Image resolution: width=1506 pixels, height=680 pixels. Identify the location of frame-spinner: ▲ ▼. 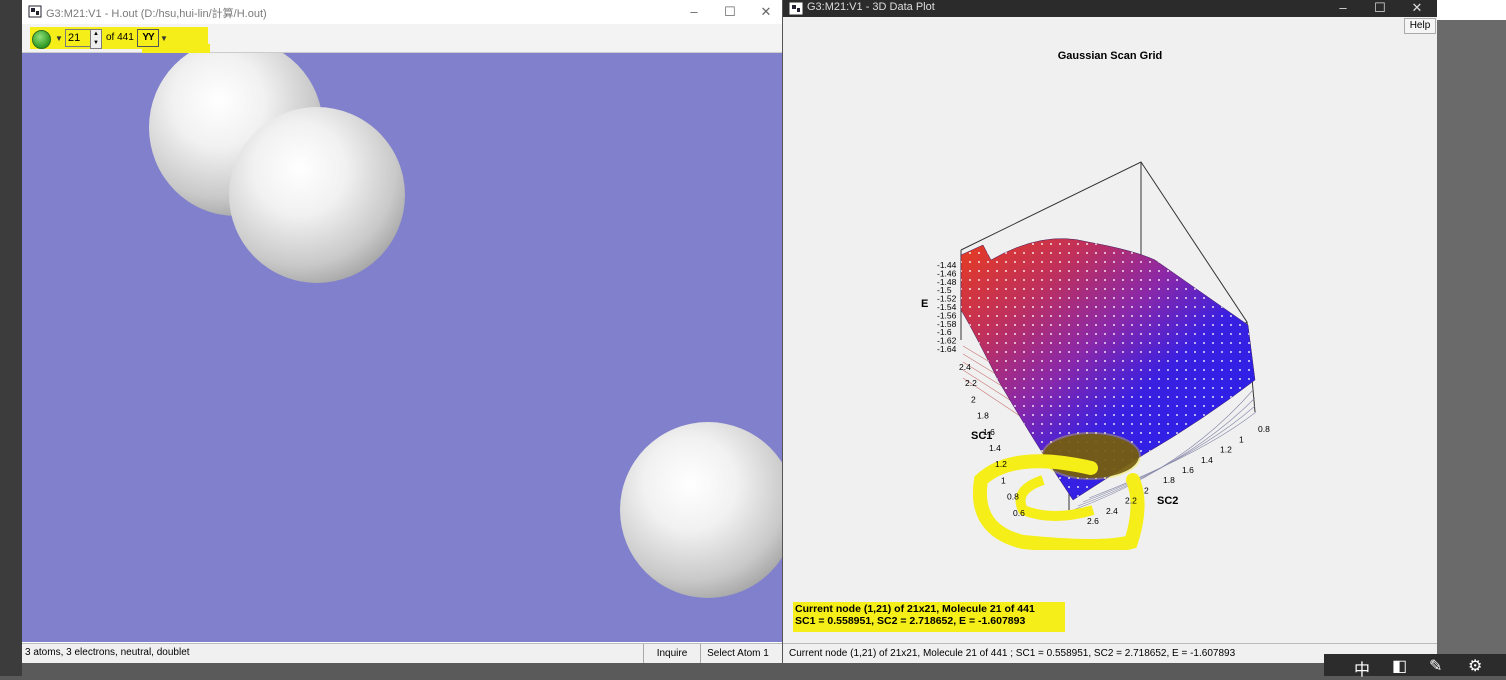
(96, 39).